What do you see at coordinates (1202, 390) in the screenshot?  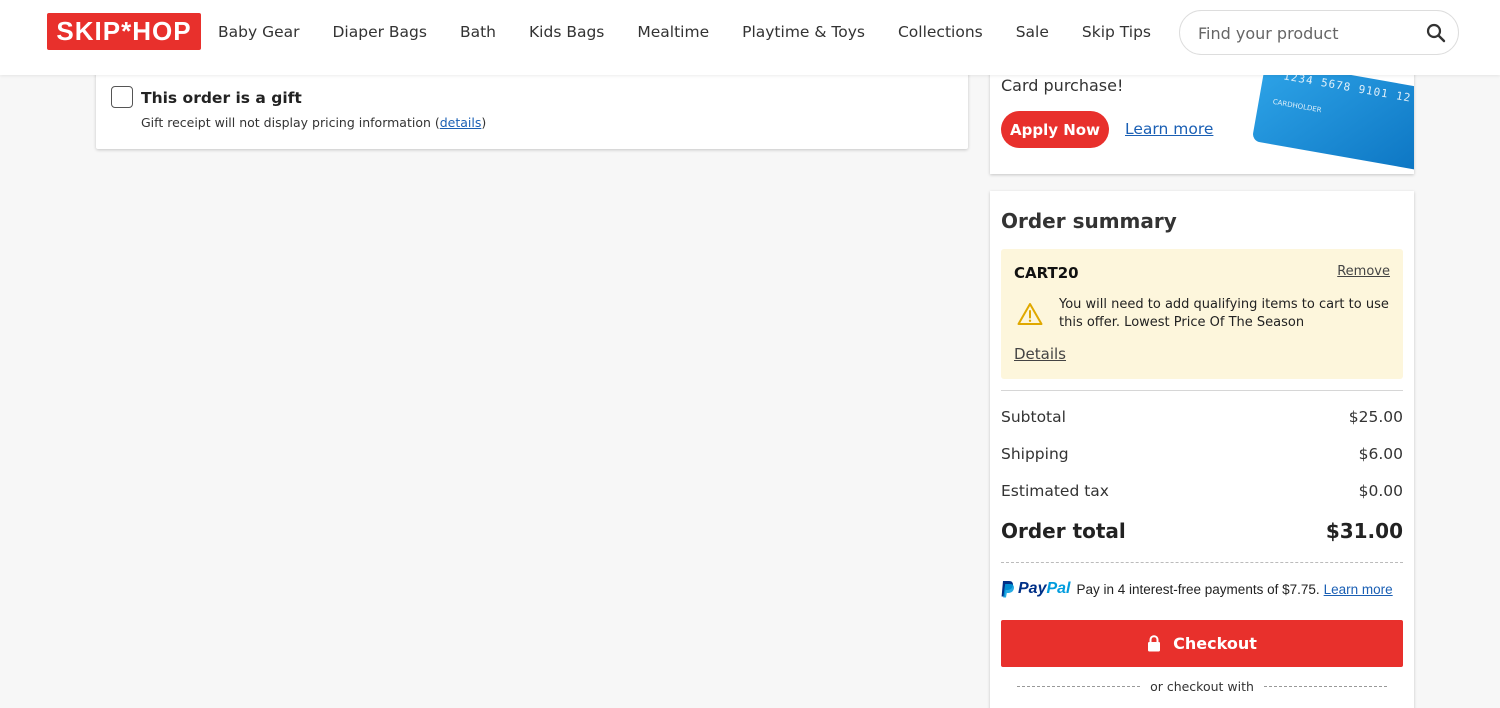 I see `summary-divider` at bounding box center [1202, 390].